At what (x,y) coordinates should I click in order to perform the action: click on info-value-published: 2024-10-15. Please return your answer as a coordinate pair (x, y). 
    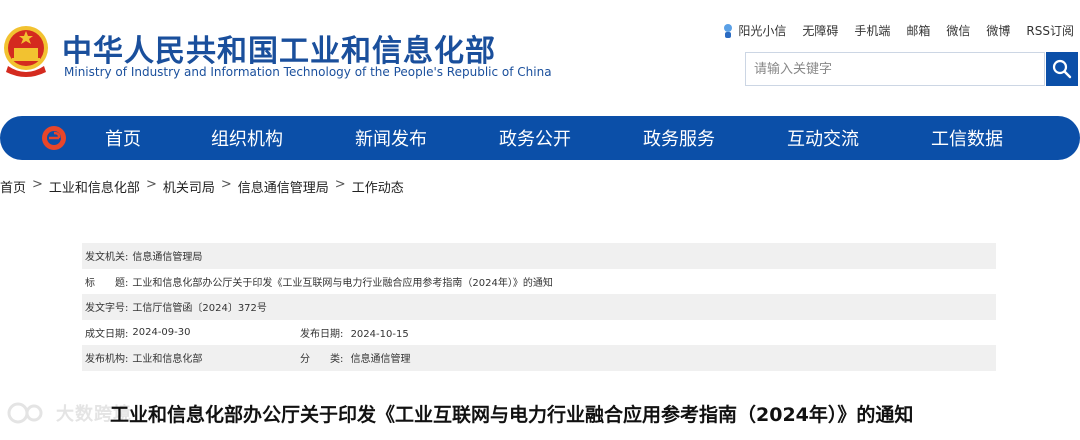
    Looking at the image, I should click on (379, 334).